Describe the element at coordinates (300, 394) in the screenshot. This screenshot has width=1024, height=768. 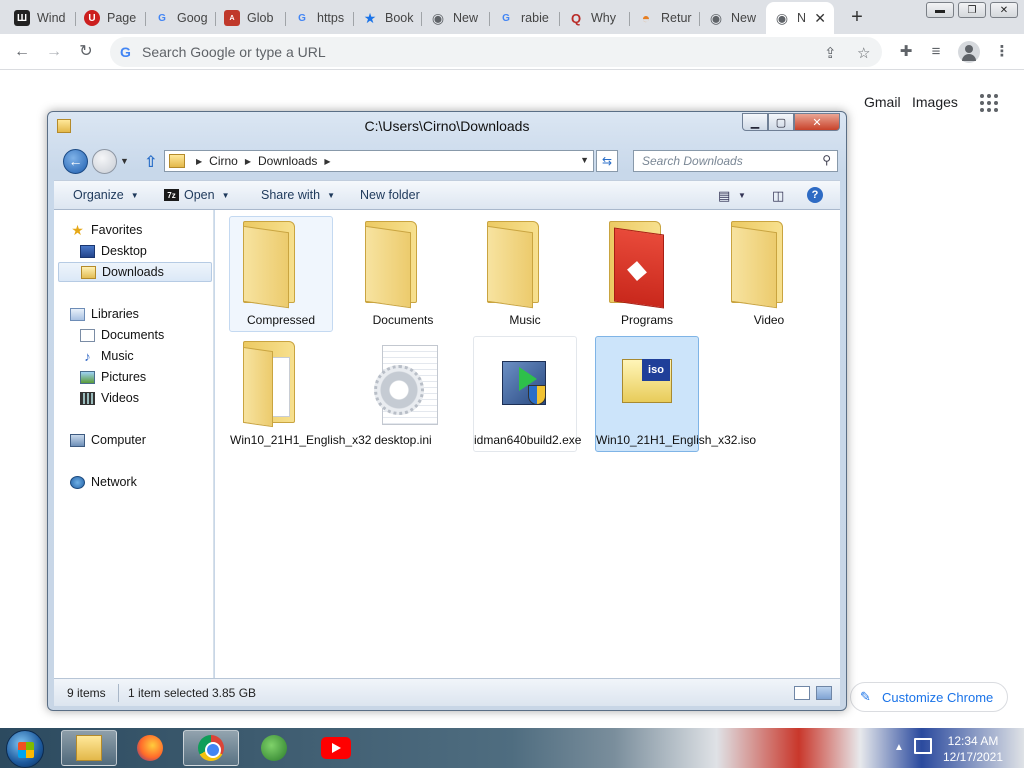
I see `file-item: Win10_21H1_English_x32` at that location.